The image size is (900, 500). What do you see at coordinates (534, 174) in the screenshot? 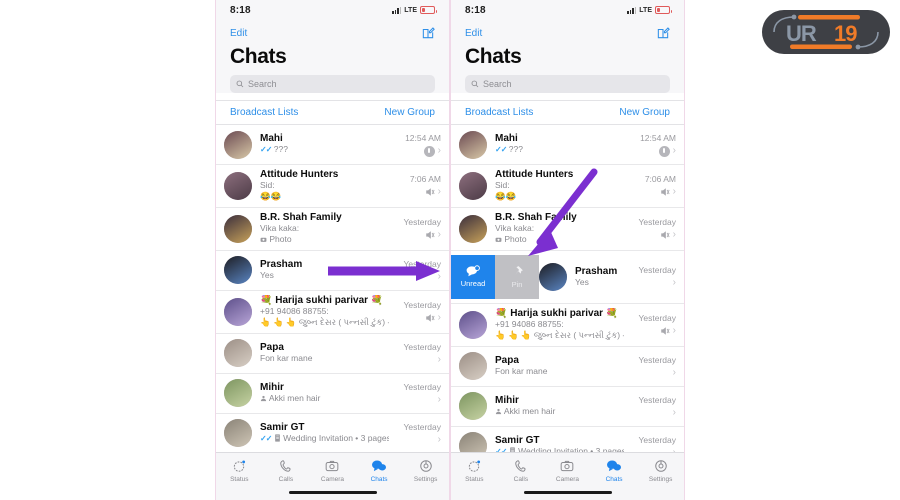
I see `chat-name: Attitude Hunters` at bounding box center [534, 174].